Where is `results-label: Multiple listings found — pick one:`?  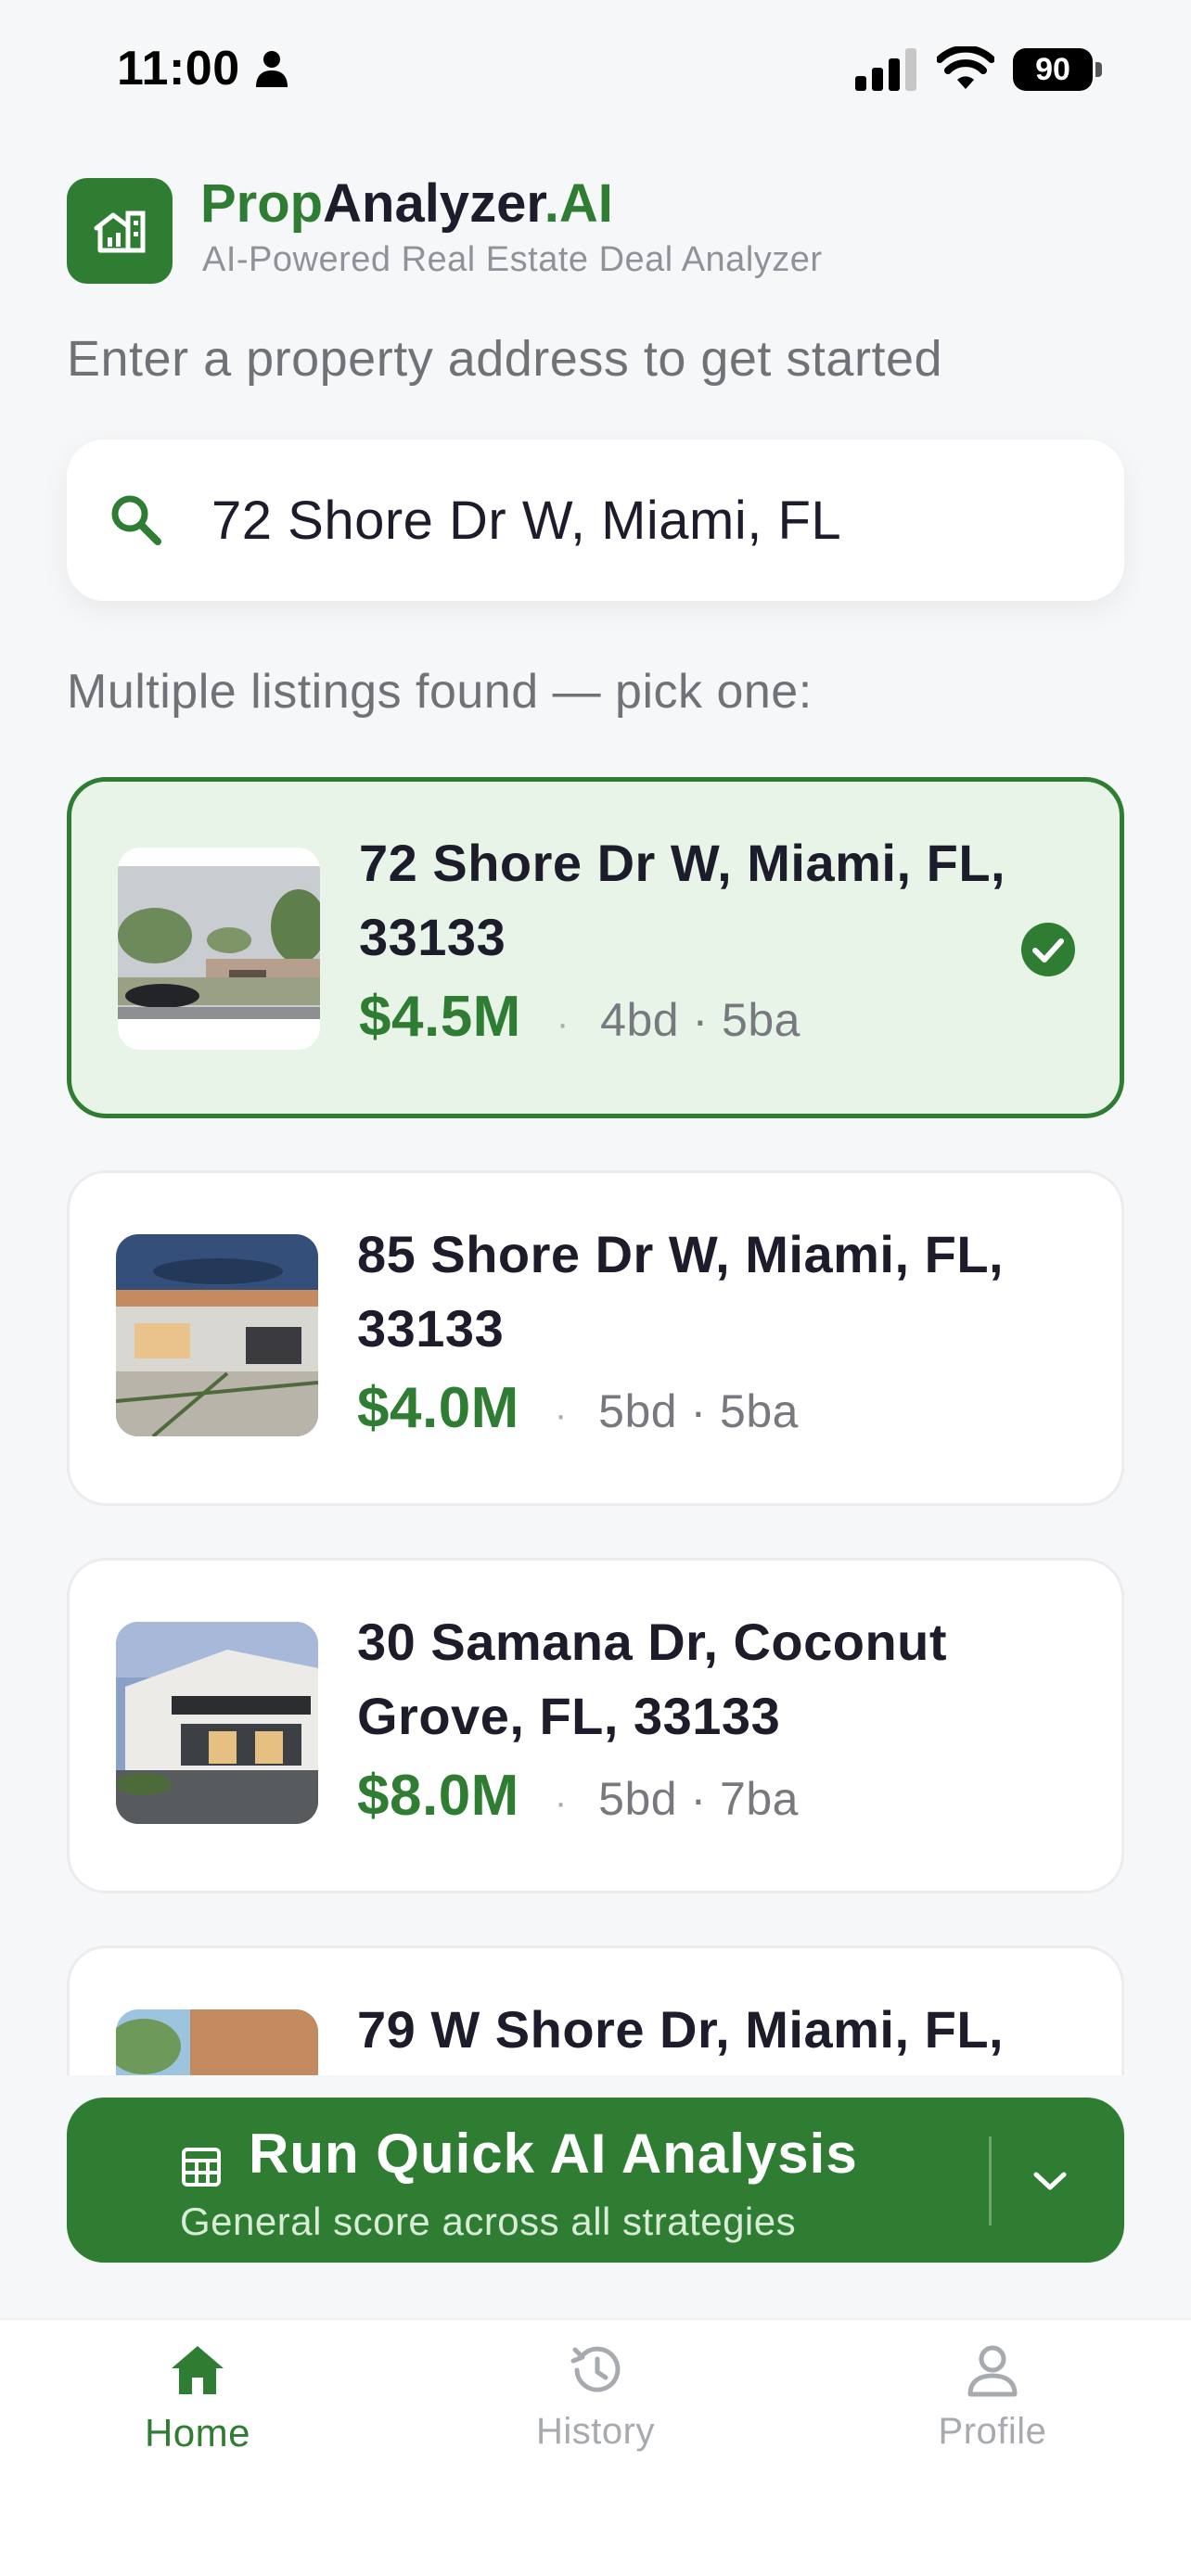
results-label: Multiple listings found — pick one: is located at coordinates (440, 692).